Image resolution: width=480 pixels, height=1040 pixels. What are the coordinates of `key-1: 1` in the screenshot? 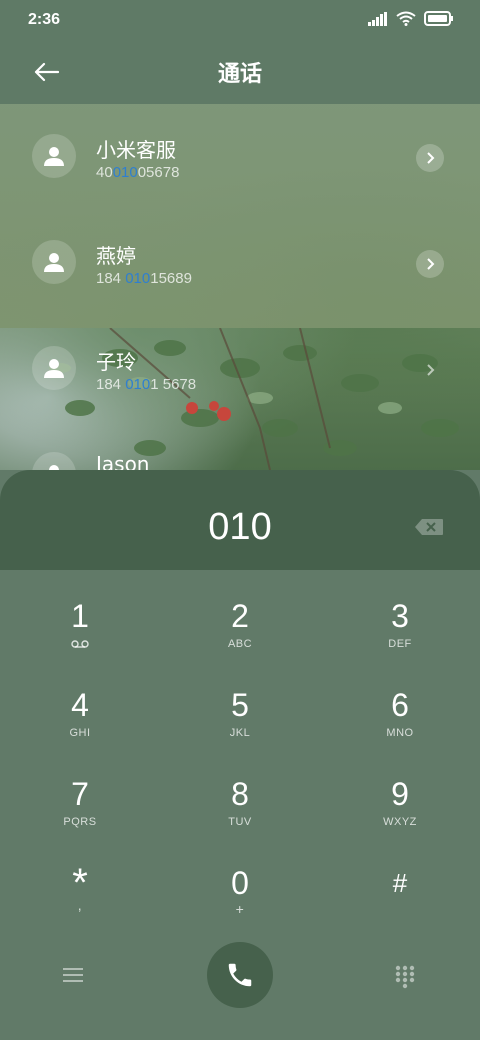 It's located at (80, 614).